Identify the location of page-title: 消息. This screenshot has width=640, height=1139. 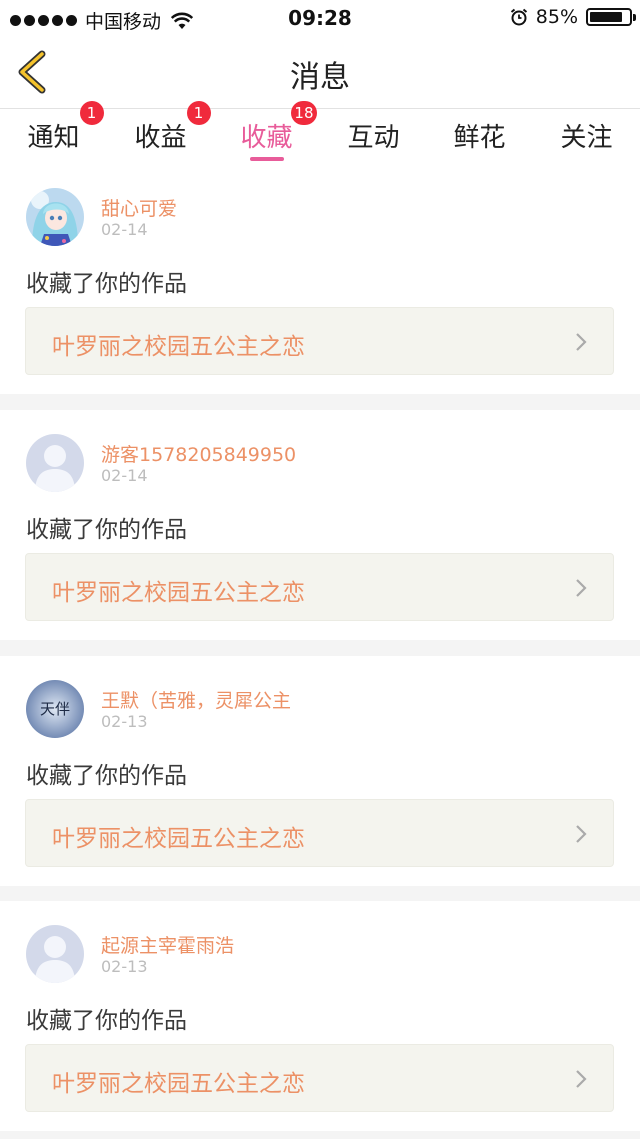
(320, 77).